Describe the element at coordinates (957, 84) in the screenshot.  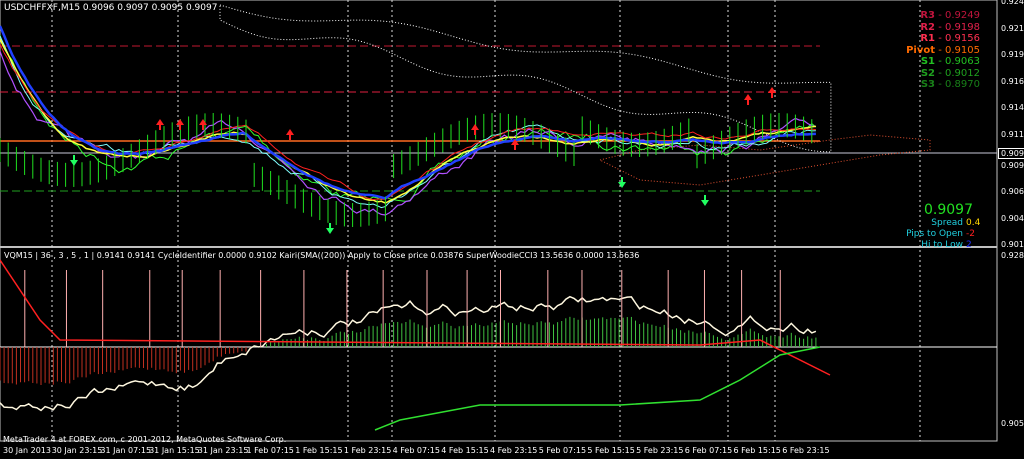
I see `pivot-value: - 0.8970` at that location.